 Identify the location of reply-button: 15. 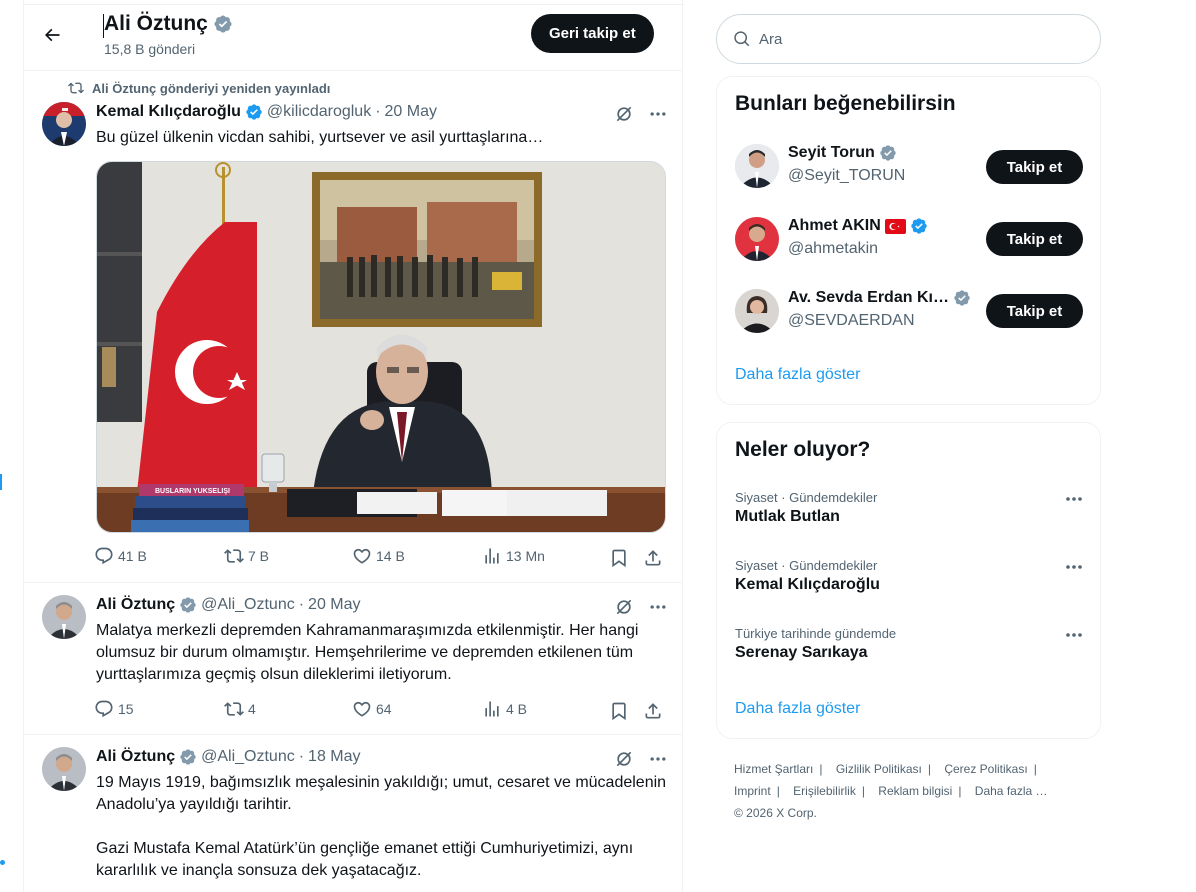
(114, 709).